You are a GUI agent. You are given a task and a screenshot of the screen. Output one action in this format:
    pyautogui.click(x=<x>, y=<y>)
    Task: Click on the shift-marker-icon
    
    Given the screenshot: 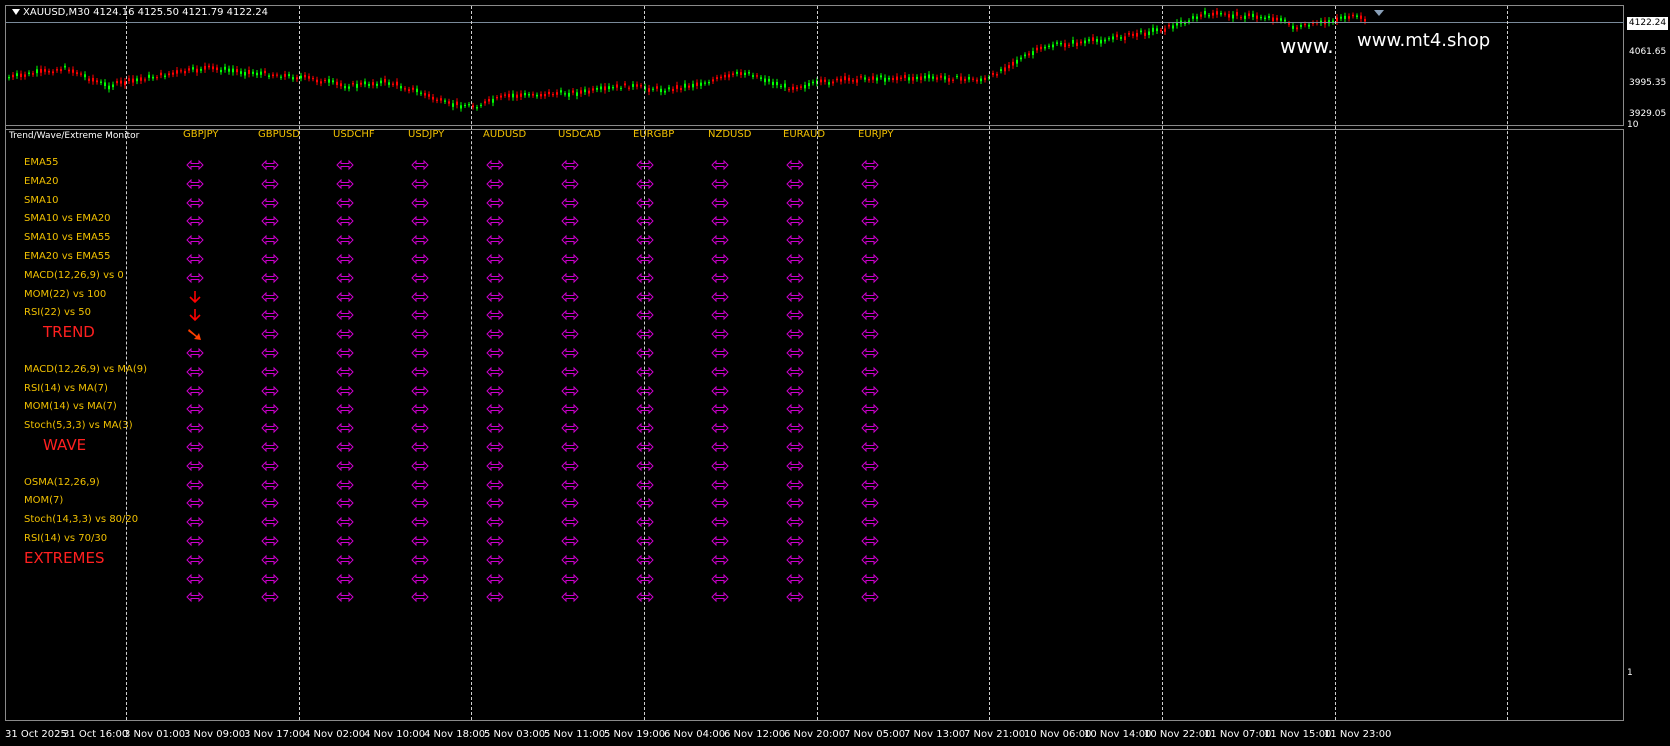 What is the action you would take?
    pyautogui.click(x=1379, y=13)
    